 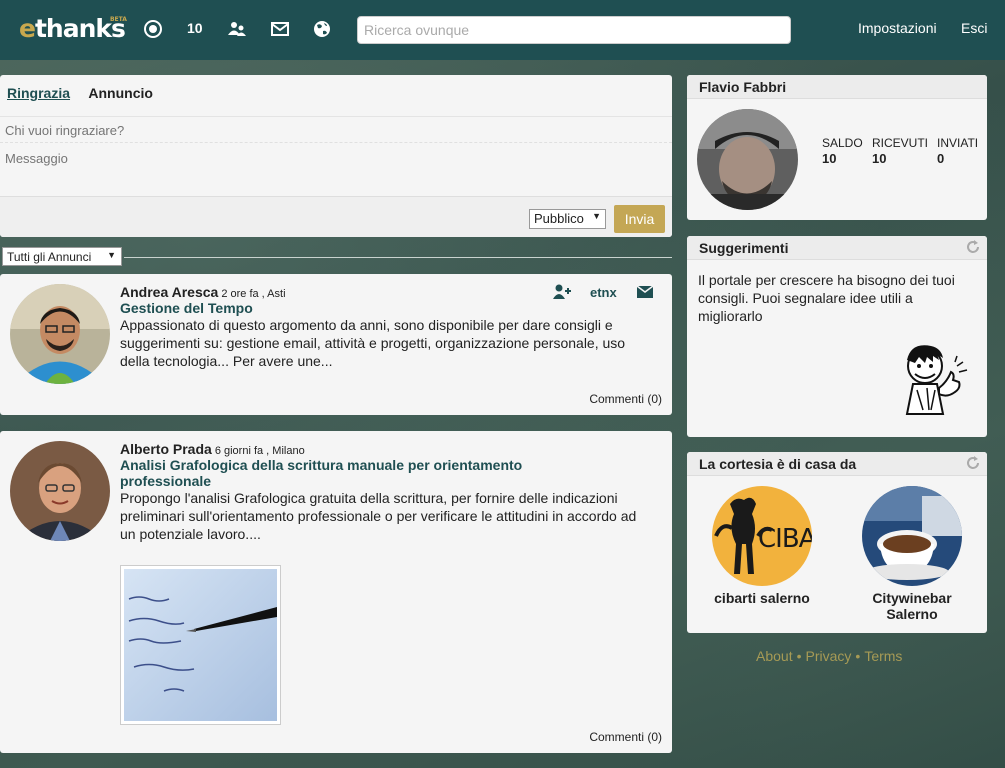 I want to click on thumbs-up-character-icon, so click(x=936, y=380).